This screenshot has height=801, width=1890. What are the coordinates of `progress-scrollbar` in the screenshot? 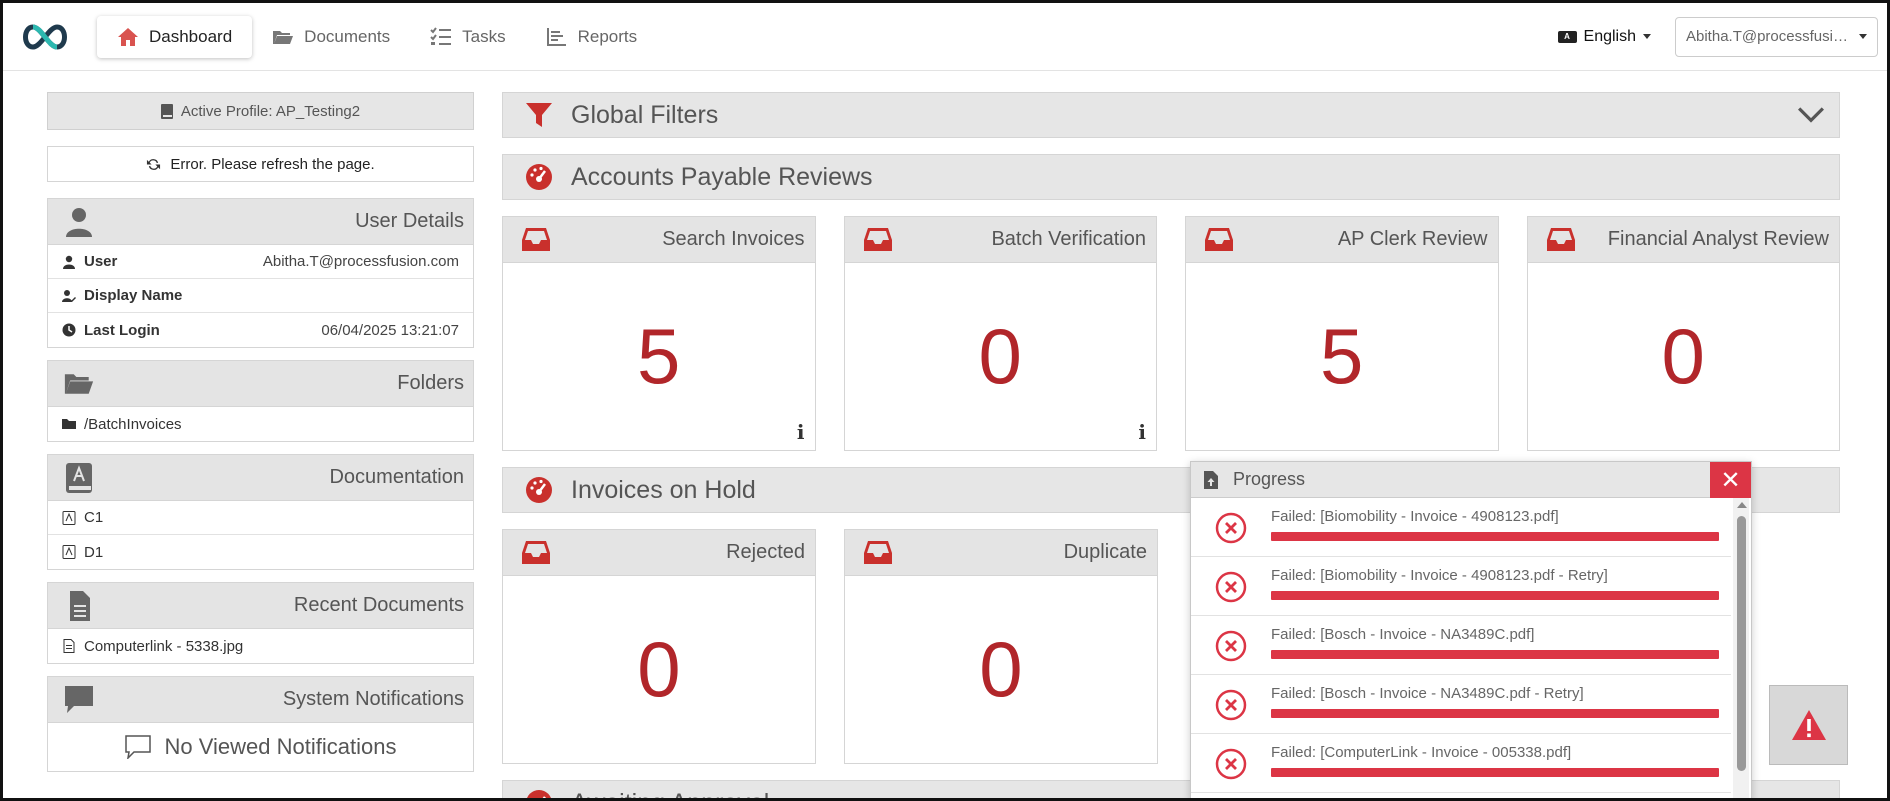 It's located at (1741, 649).